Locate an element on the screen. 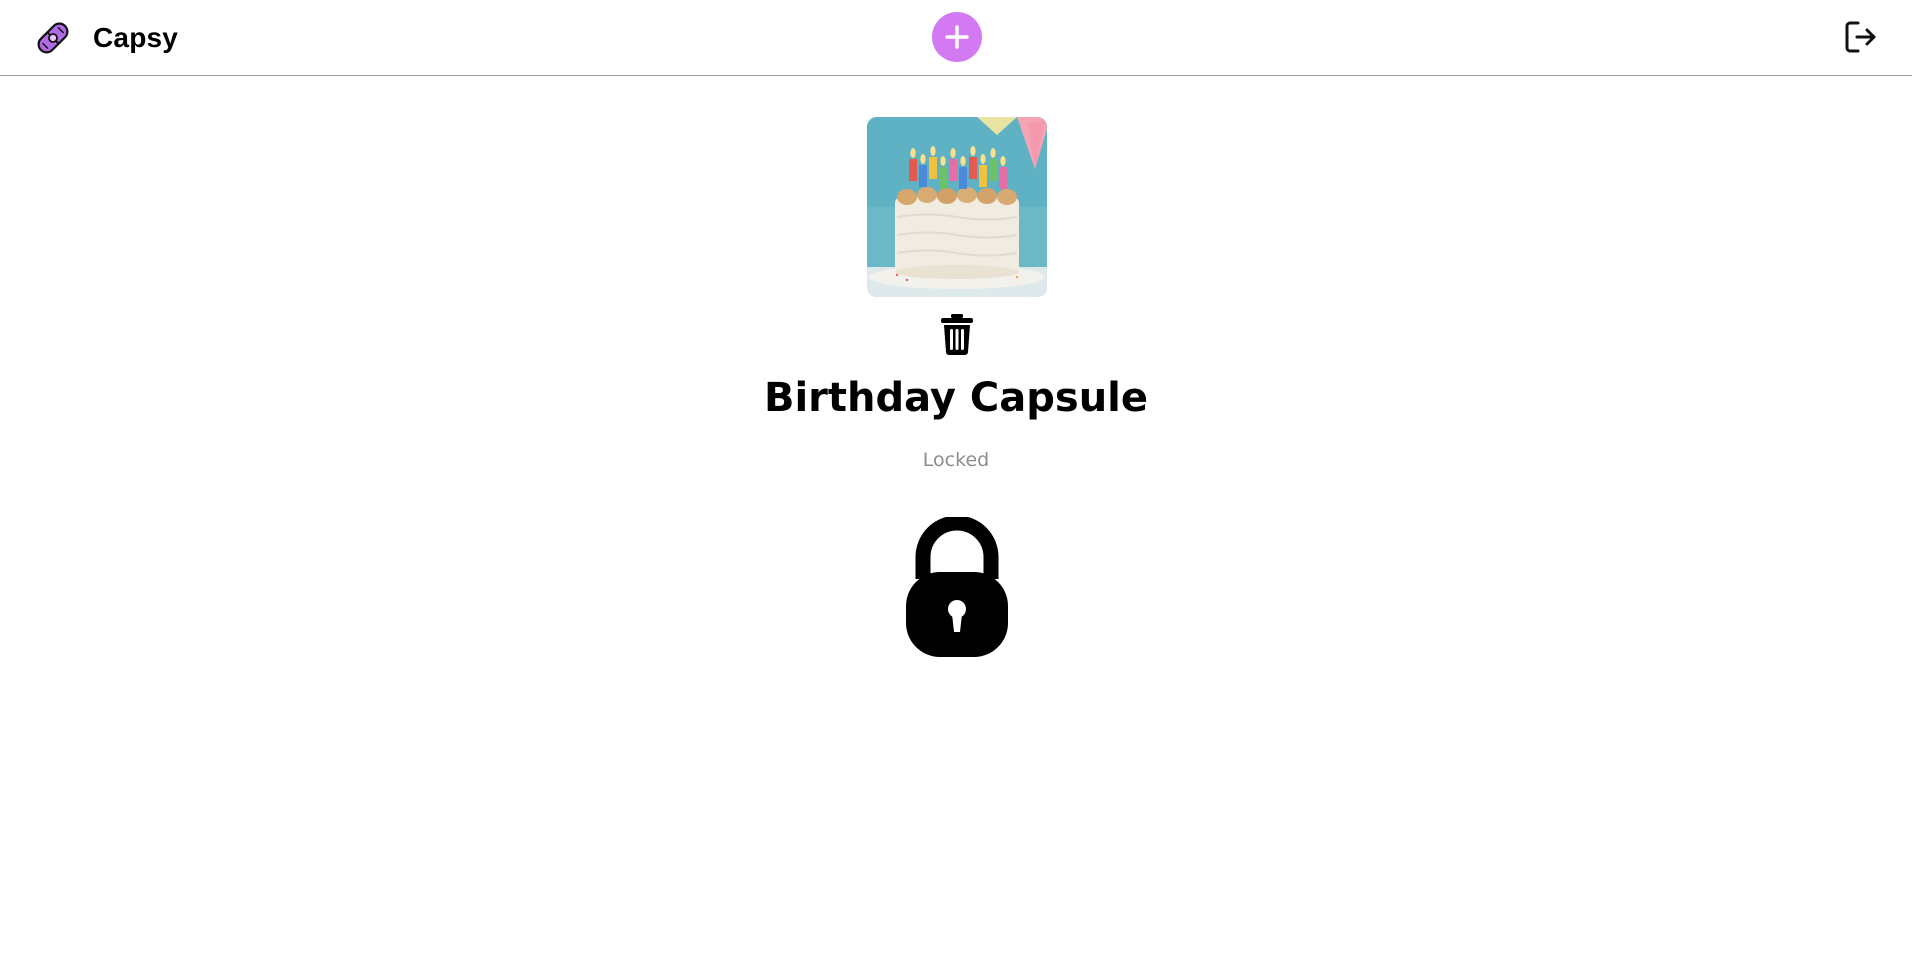 This screenshot has width=1912, height=953. capsule-pill-icon is located at coordinates (53, 38).